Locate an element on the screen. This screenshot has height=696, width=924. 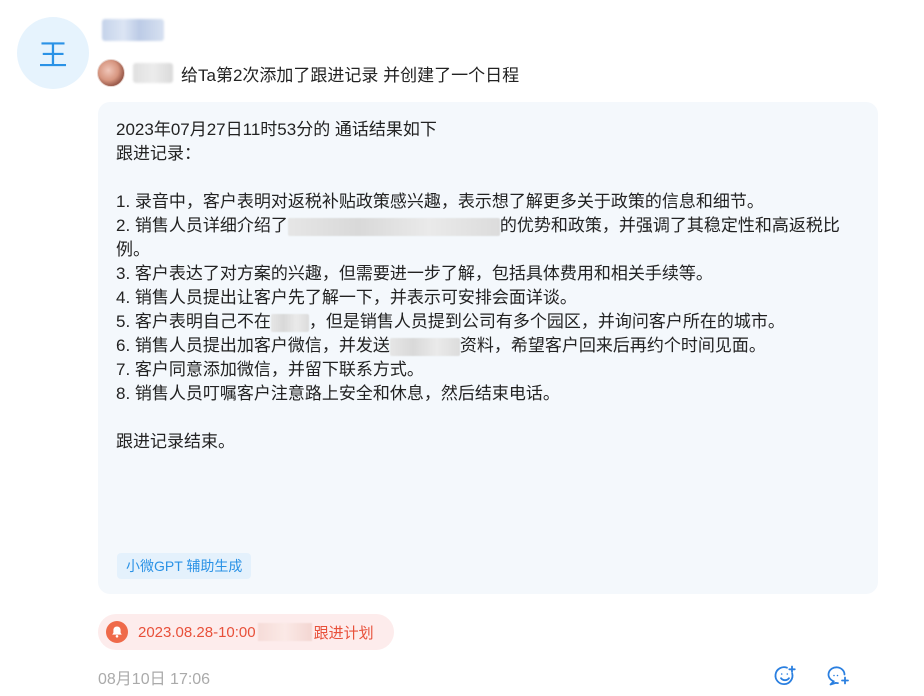
user-avatar: 王 is located at coordinates (53, 53).